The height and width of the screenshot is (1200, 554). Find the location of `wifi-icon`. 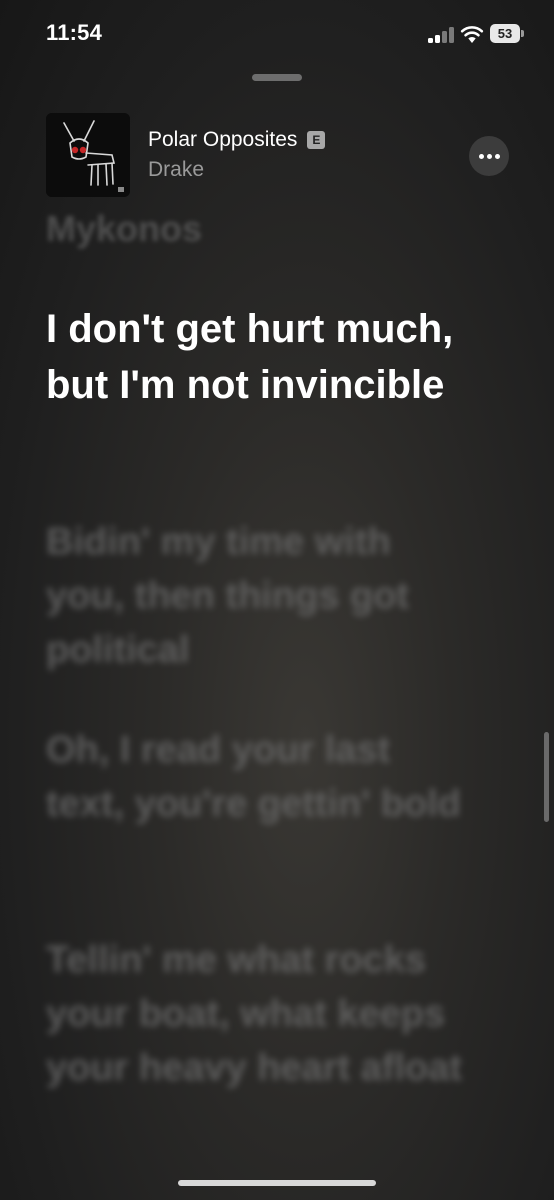

wifi-icon is located at coordinates (472, 34).